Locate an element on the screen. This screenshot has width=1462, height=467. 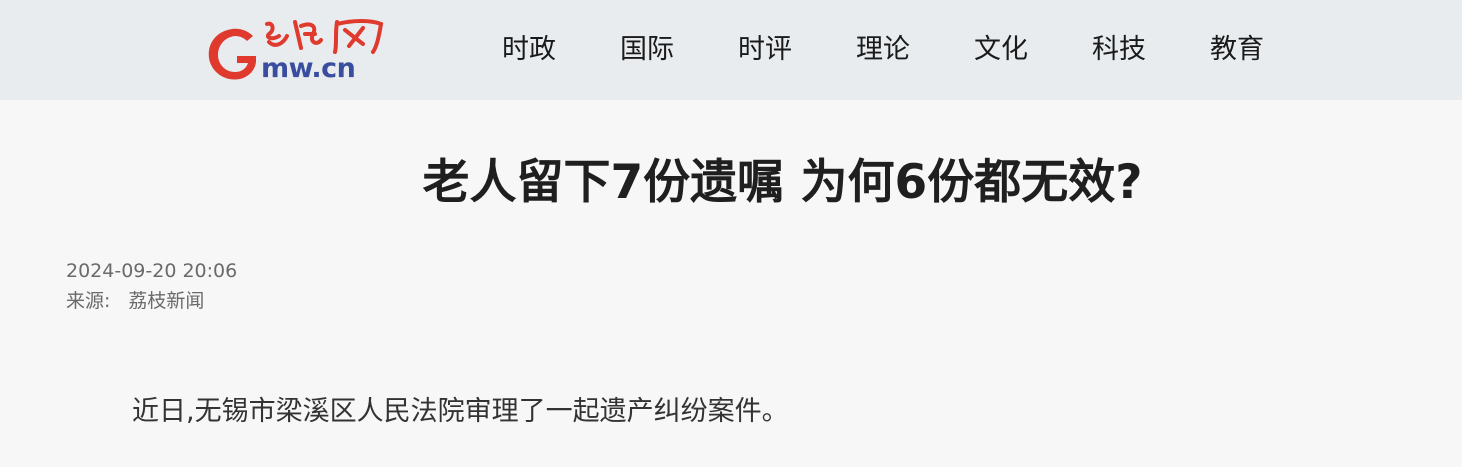
article-source: 来源: 荔枝新闻 is located at coordinates (151, 301).